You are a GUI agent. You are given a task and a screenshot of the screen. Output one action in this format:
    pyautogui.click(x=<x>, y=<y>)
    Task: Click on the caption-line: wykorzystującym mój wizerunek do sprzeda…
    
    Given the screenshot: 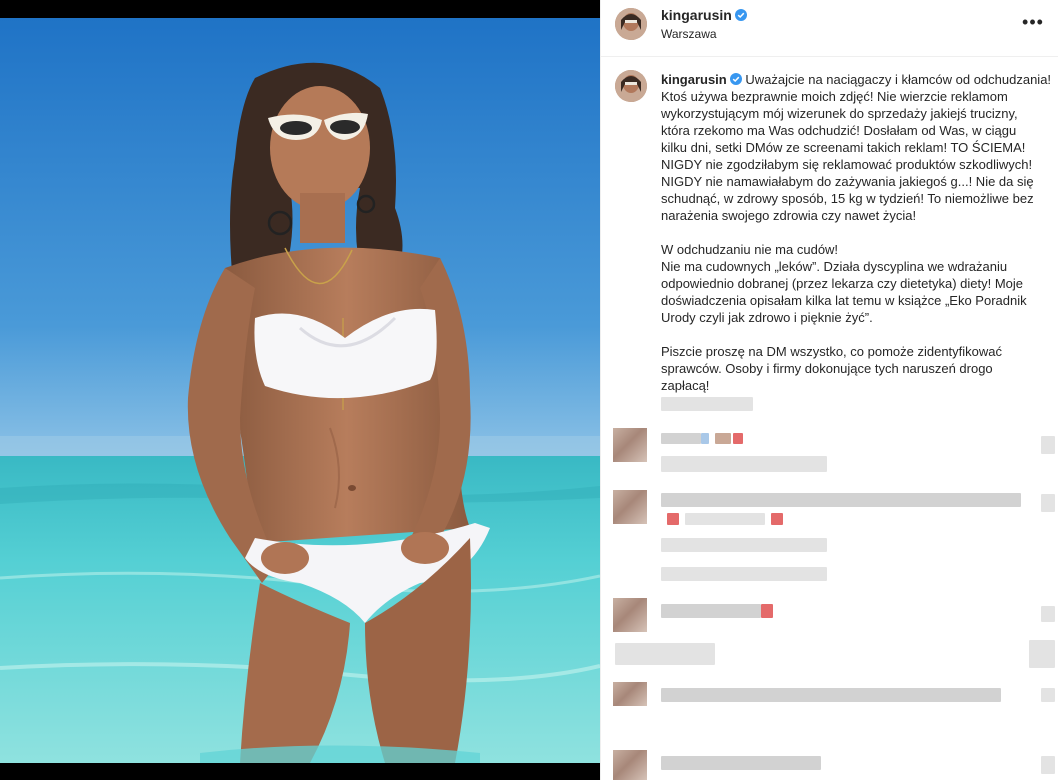 What is the action you would take?
    pyautogui.click(x=839, y=113)
    